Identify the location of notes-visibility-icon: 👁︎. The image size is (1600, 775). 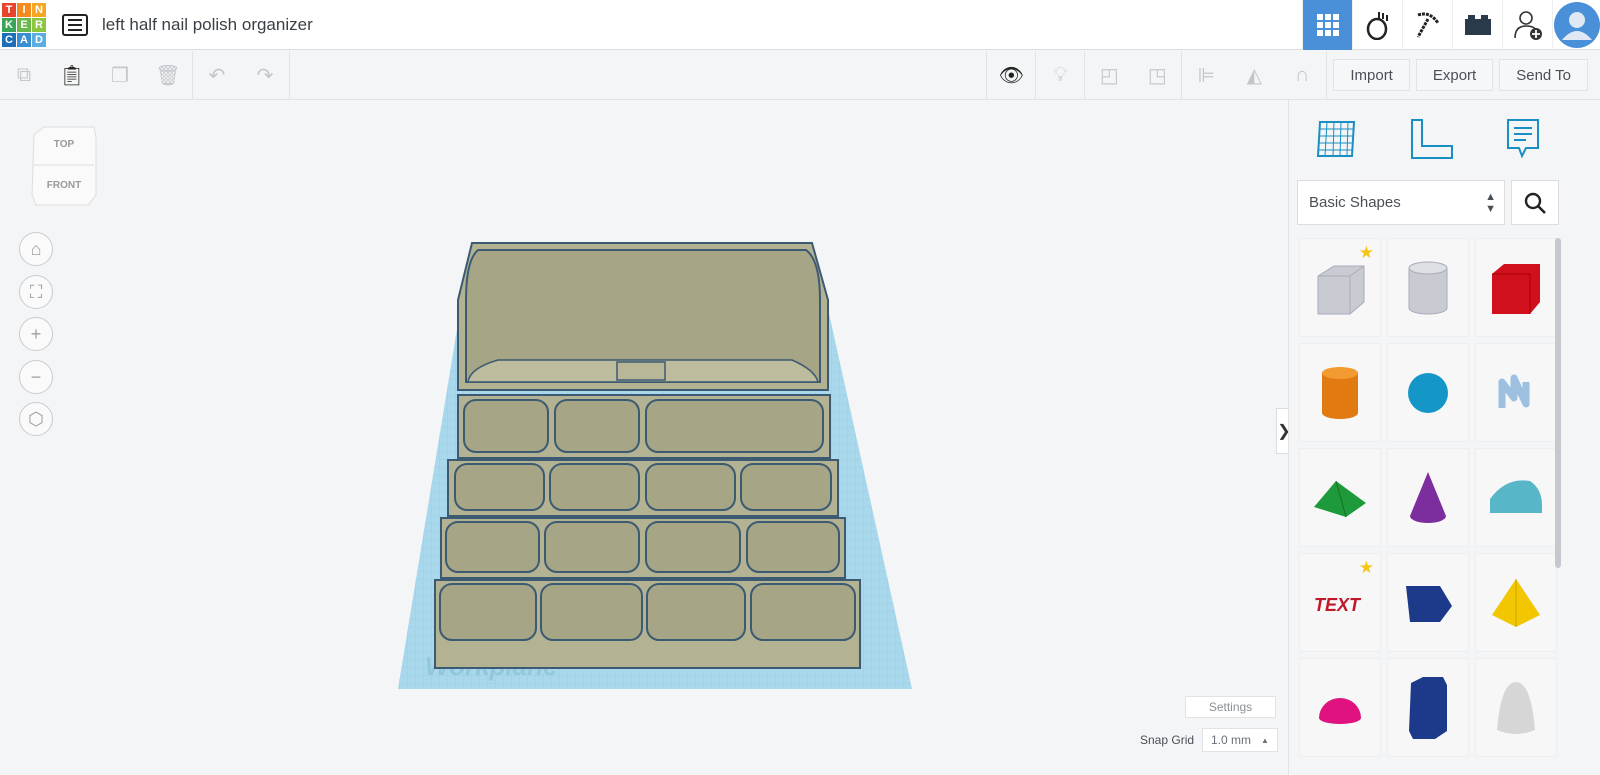
(1011, 75).